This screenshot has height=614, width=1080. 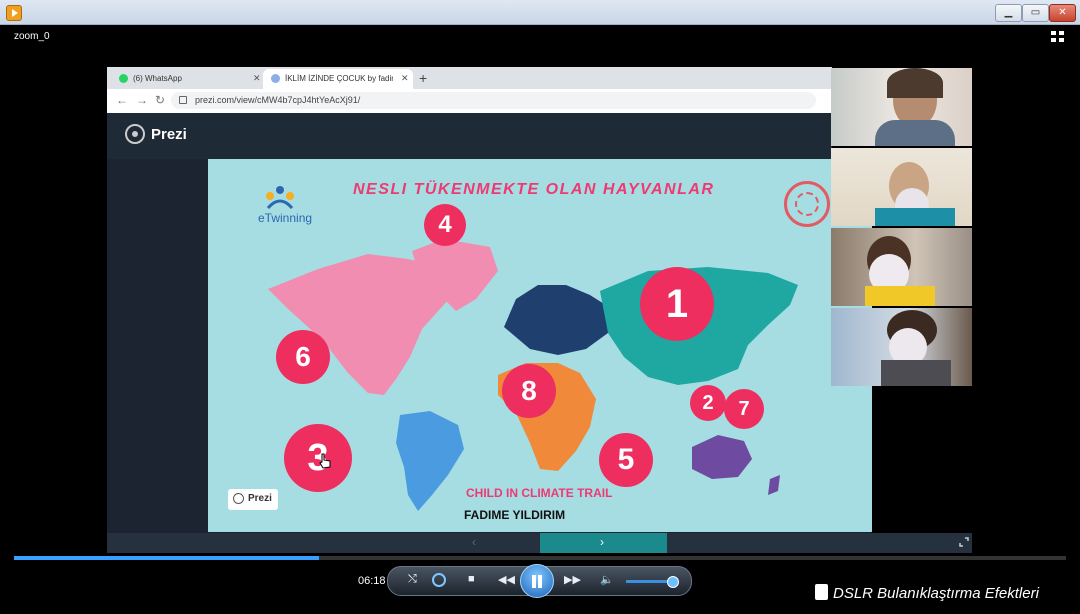 What do you see at coordinates (123, 78) in the screenshot?
I see `whatsapp-icon` at bounding box center [123, 78].